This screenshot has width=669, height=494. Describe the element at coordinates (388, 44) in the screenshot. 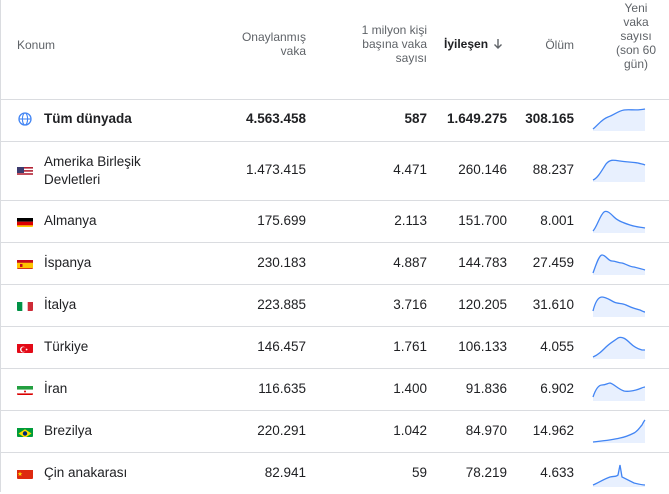

I see `header-per-million: 1 milyon kişi başına vaka sayısı` at that location.